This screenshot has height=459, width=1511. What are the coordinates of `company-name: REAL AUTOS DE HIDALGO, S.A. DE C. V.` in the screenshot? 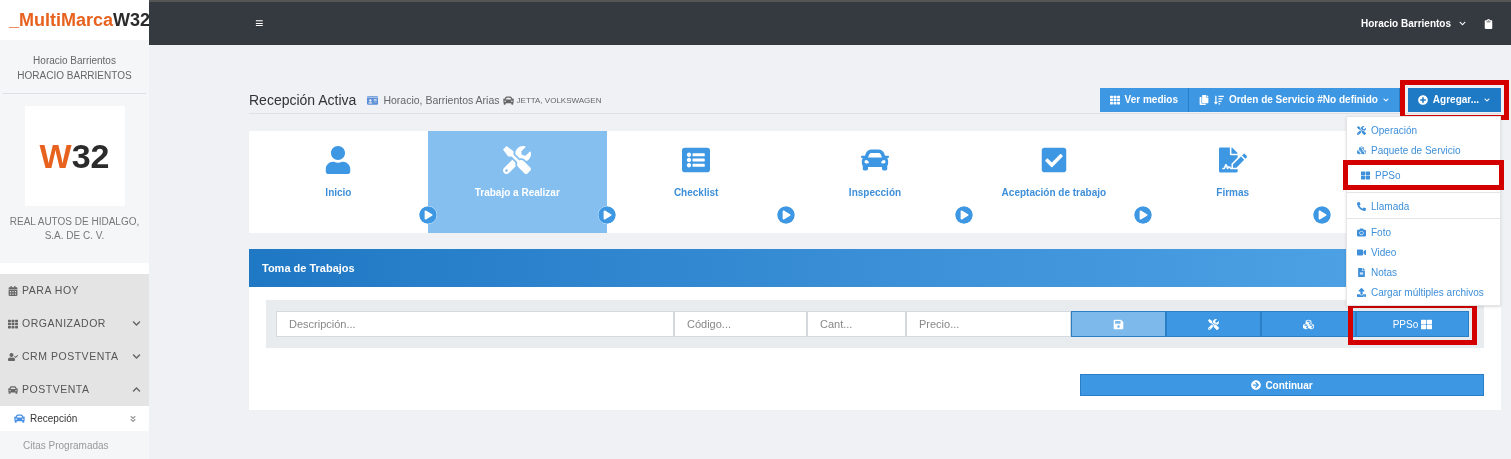 It's located at (74, 229).